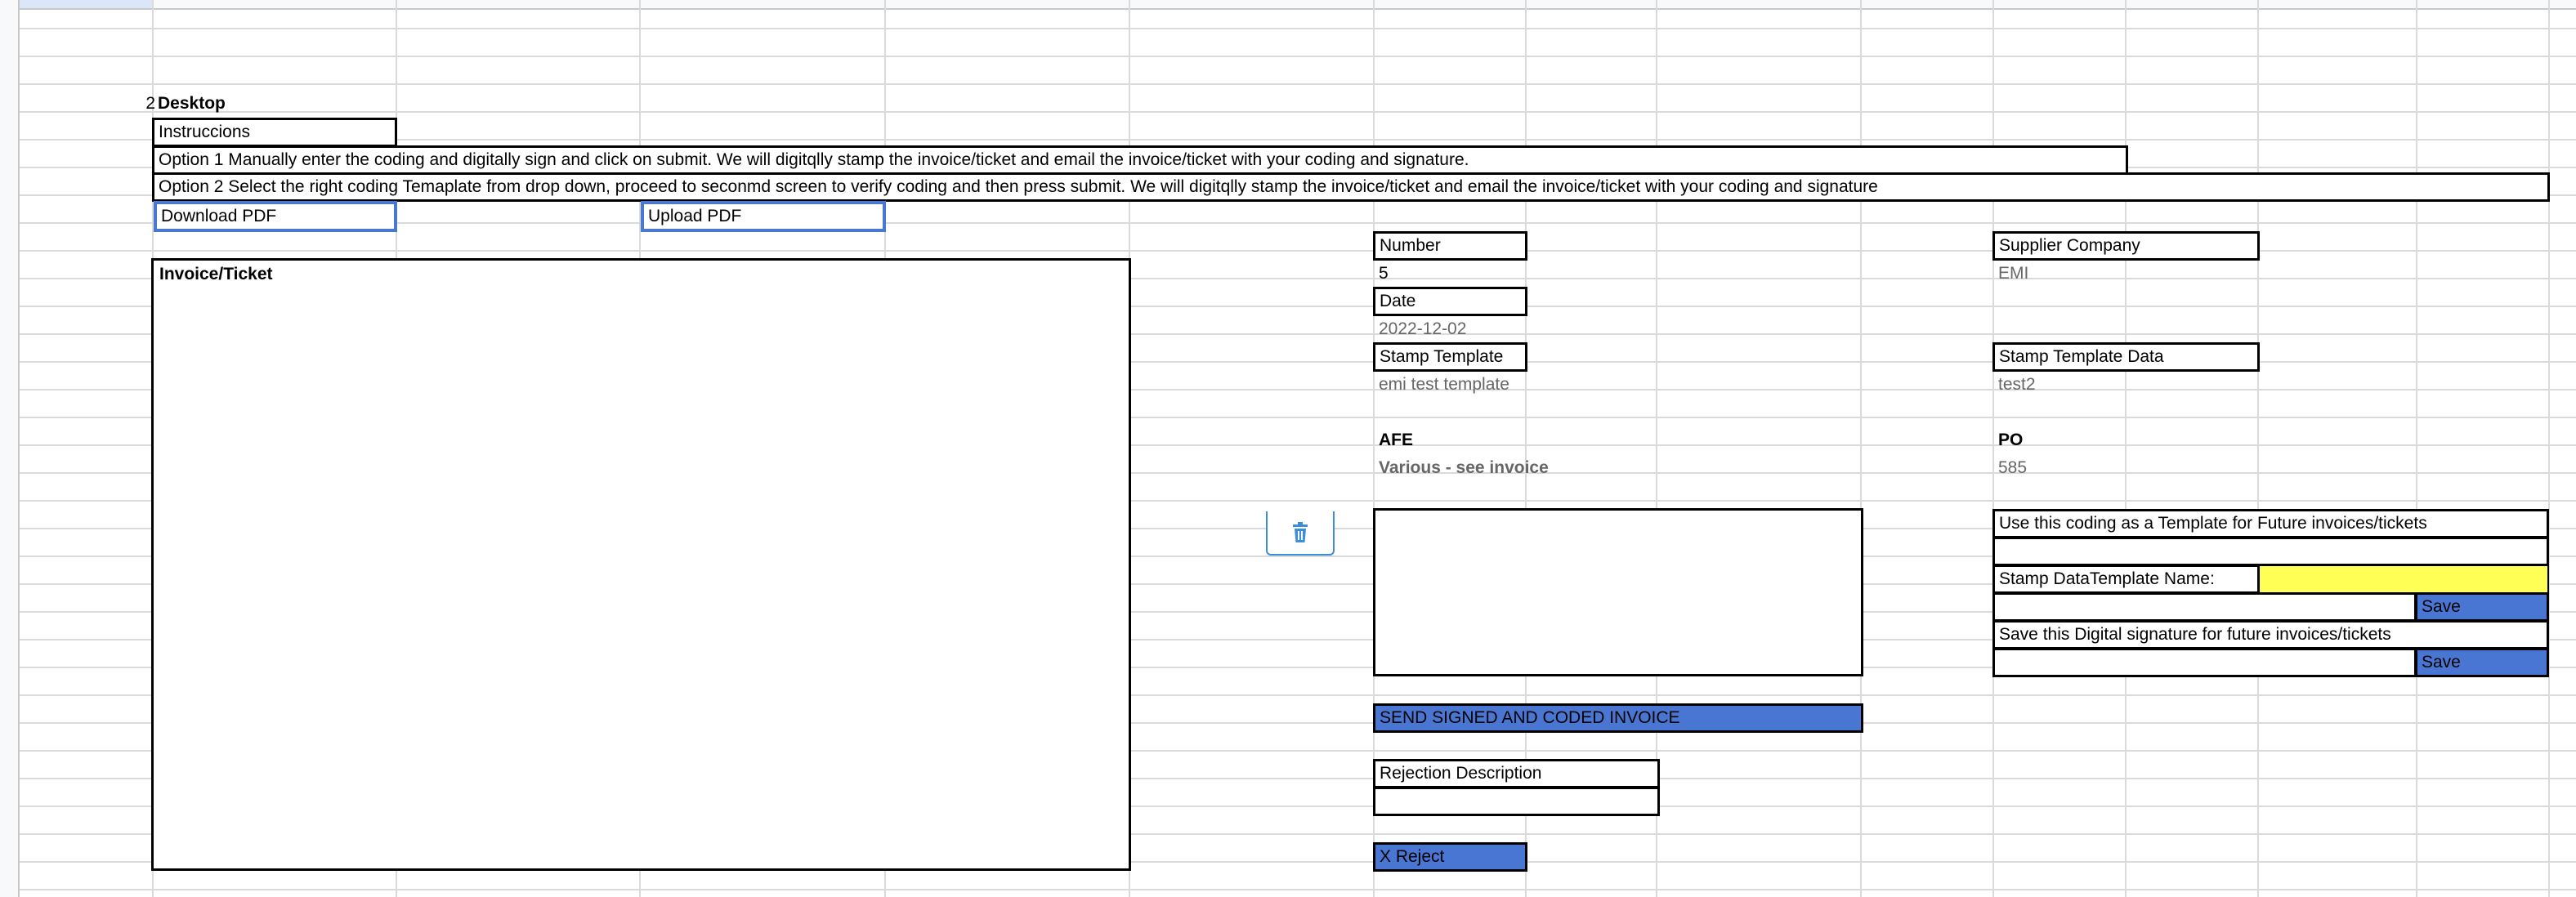 This screenshot has height=897, width=2576. I want to click on row-header-bar, so click(10, 448).